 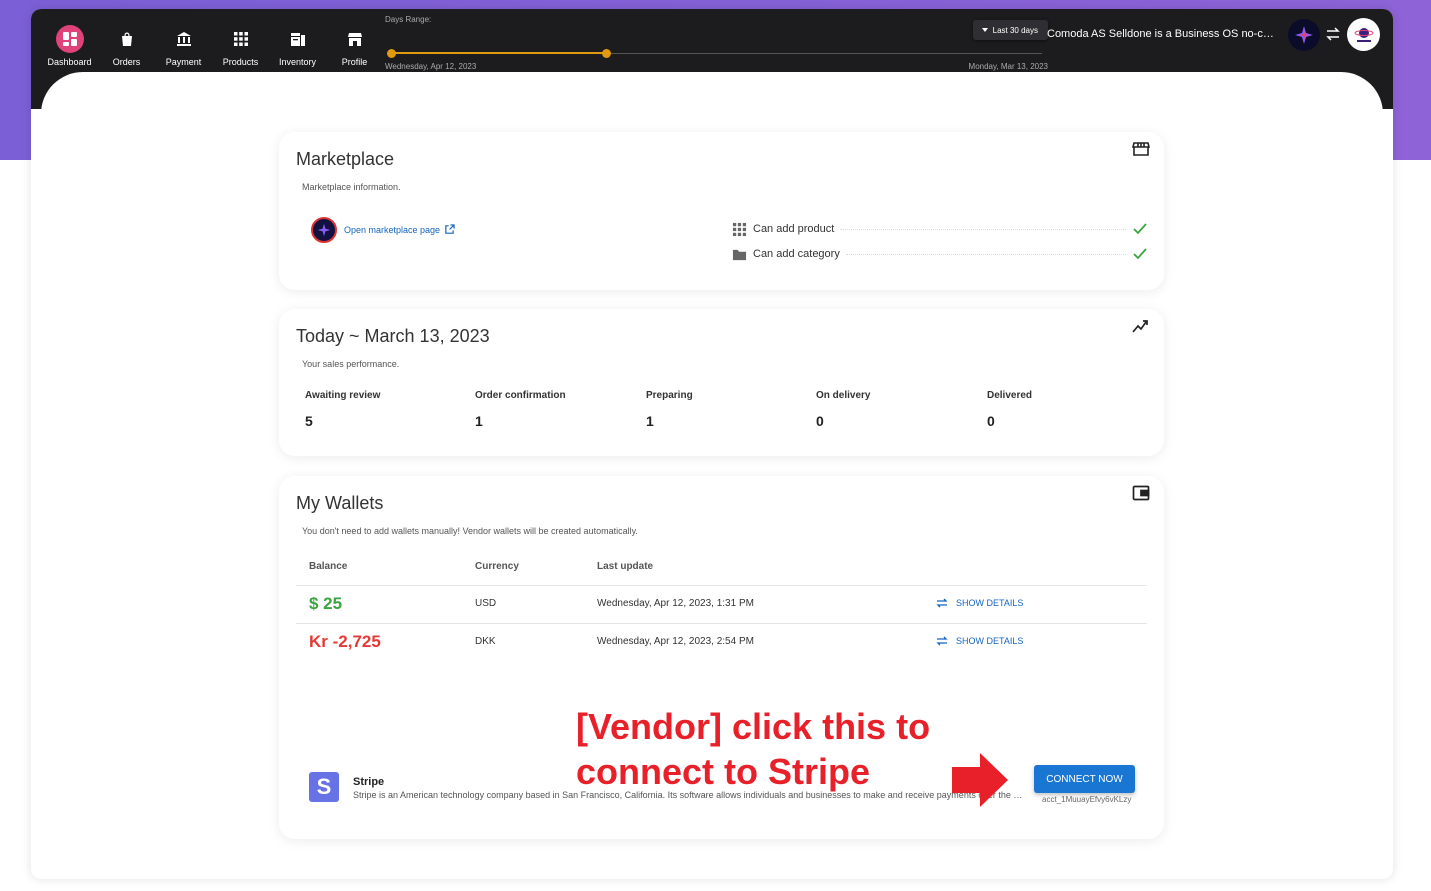 I want to click on slider-fill, so click(x=498, y=53).